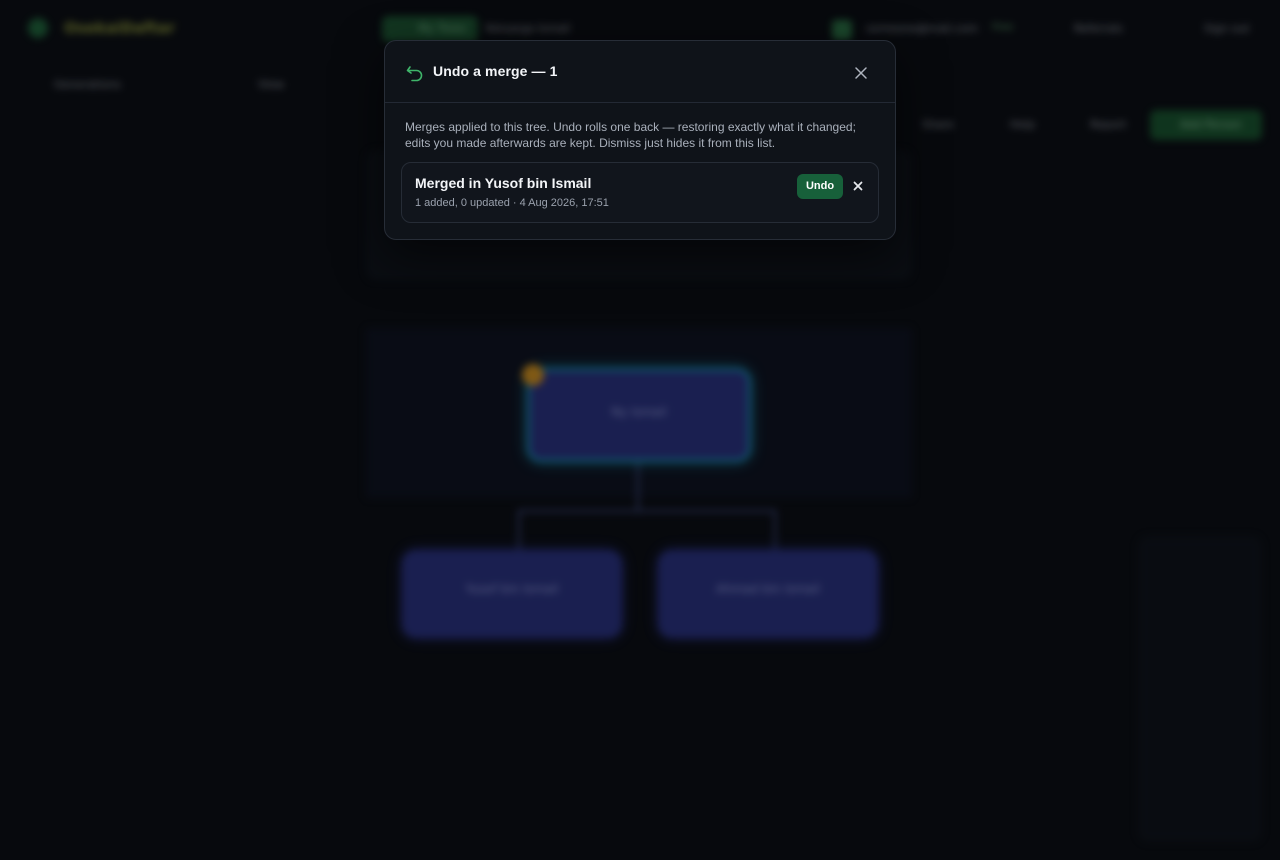 Image resolution: width=1280 pixels, height=860 pixels. I want to click on logo-icon, so click(38, 28).